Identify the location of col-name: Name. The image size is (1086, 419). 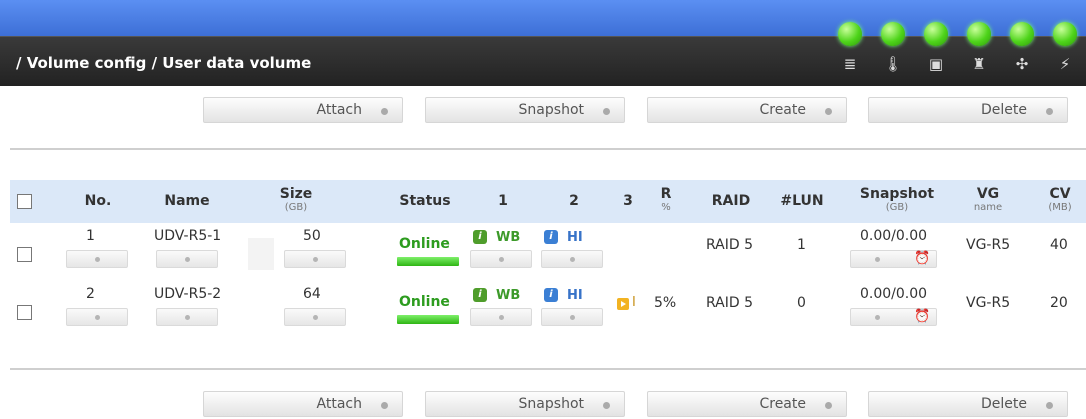
(187, 201).